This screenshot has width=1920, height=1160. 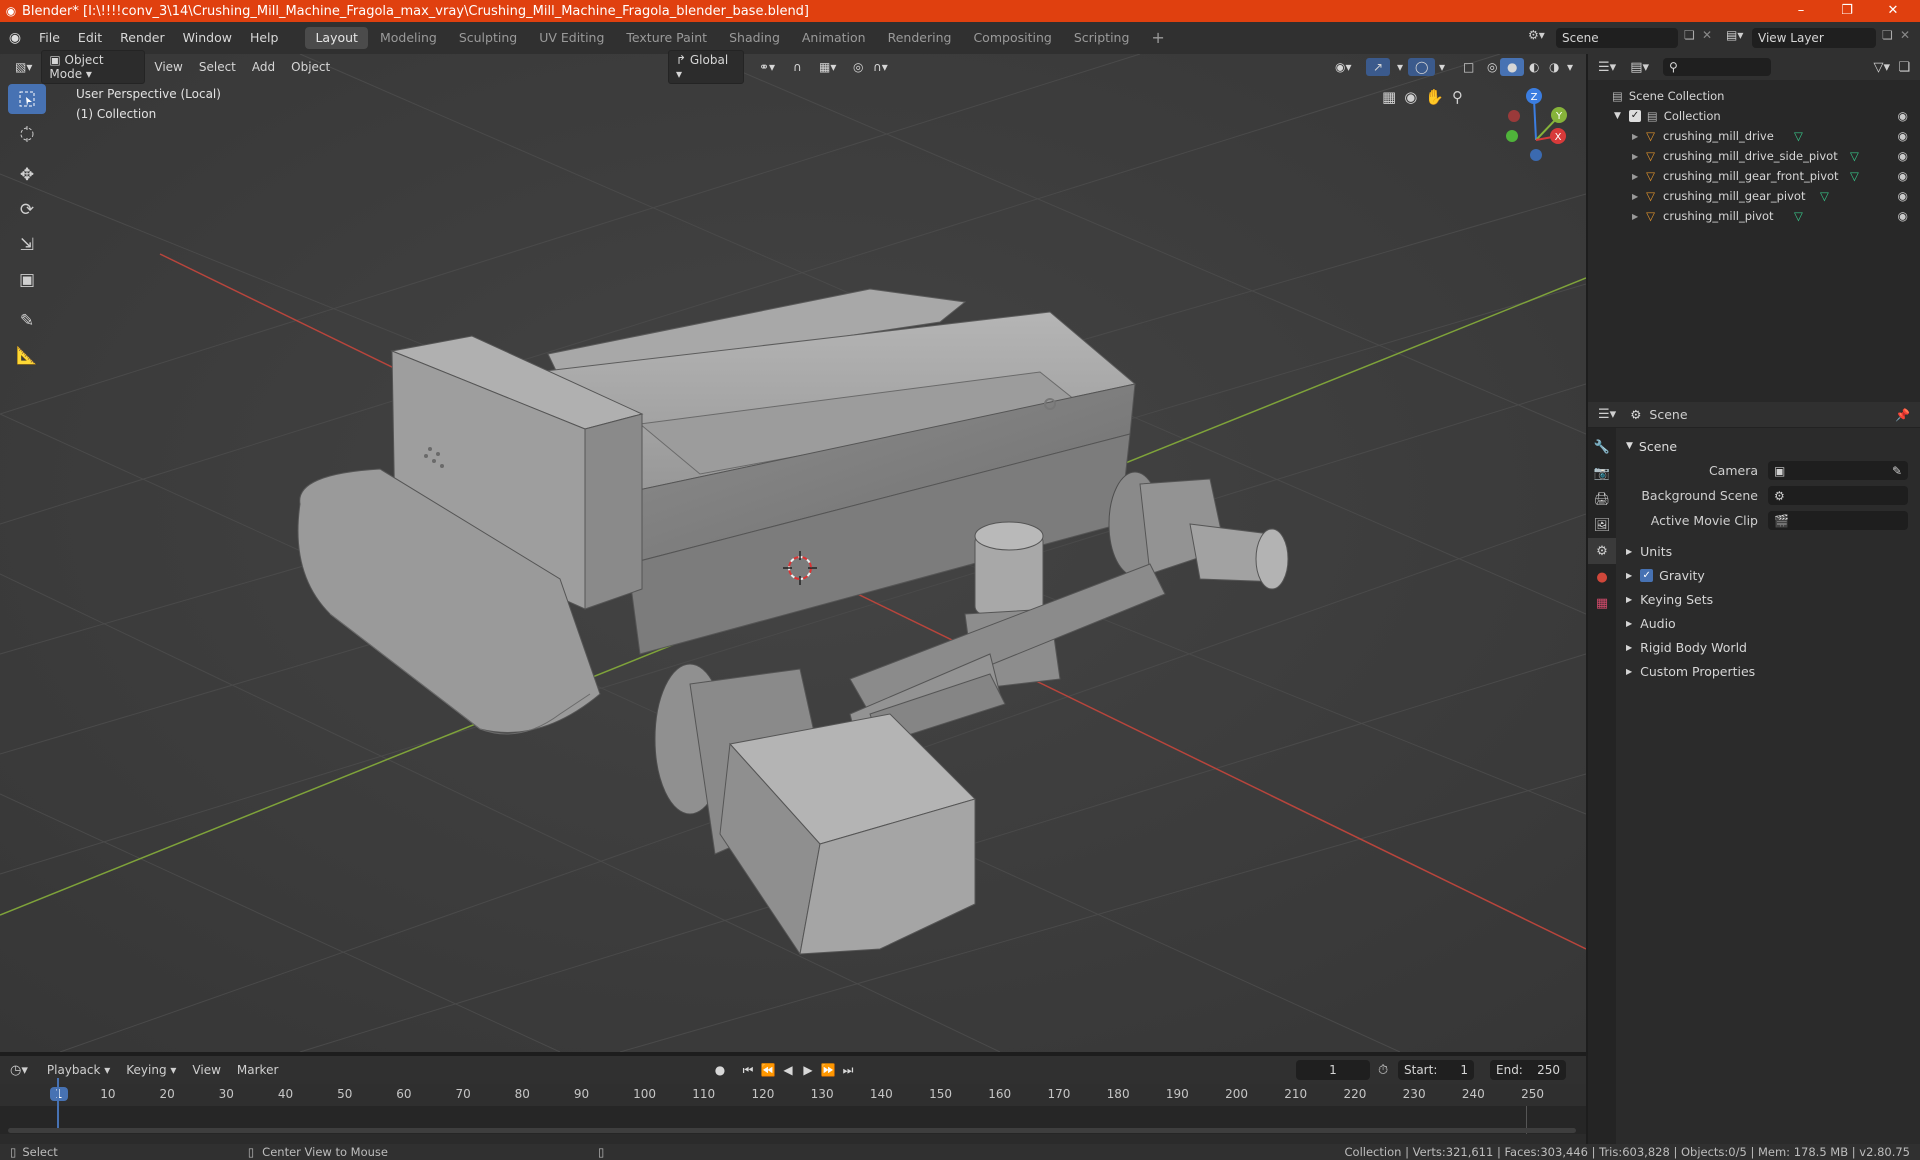 I want to click on menu-help: Help, so click(x=264, y=38).